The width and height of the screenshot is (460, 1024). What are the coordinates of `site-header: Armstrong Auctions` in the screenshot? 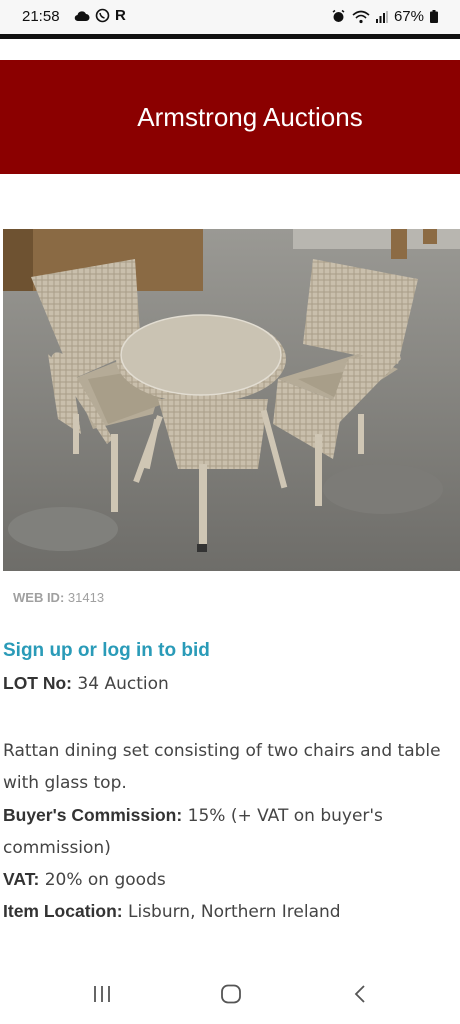 It's located at (230, 117).